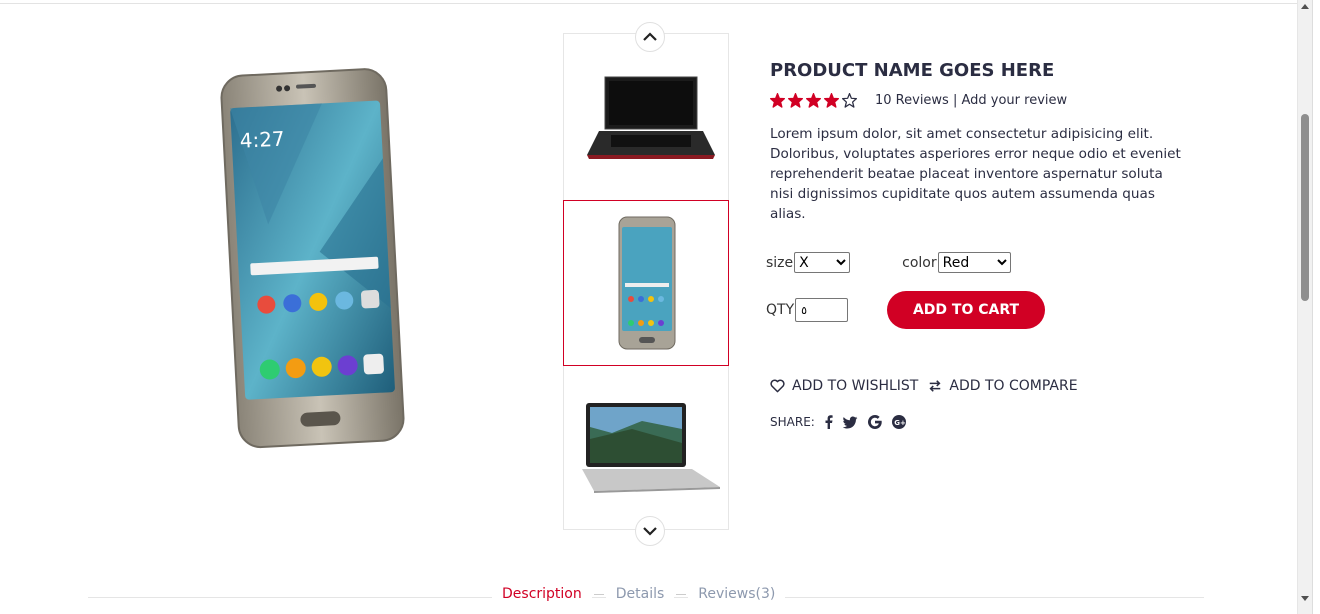 The width and height of the screenshot is (1320, 614). Describe the element at coordinates (647, 116) in the screenshot. I see `thumbnail-laptop-black` at that location.